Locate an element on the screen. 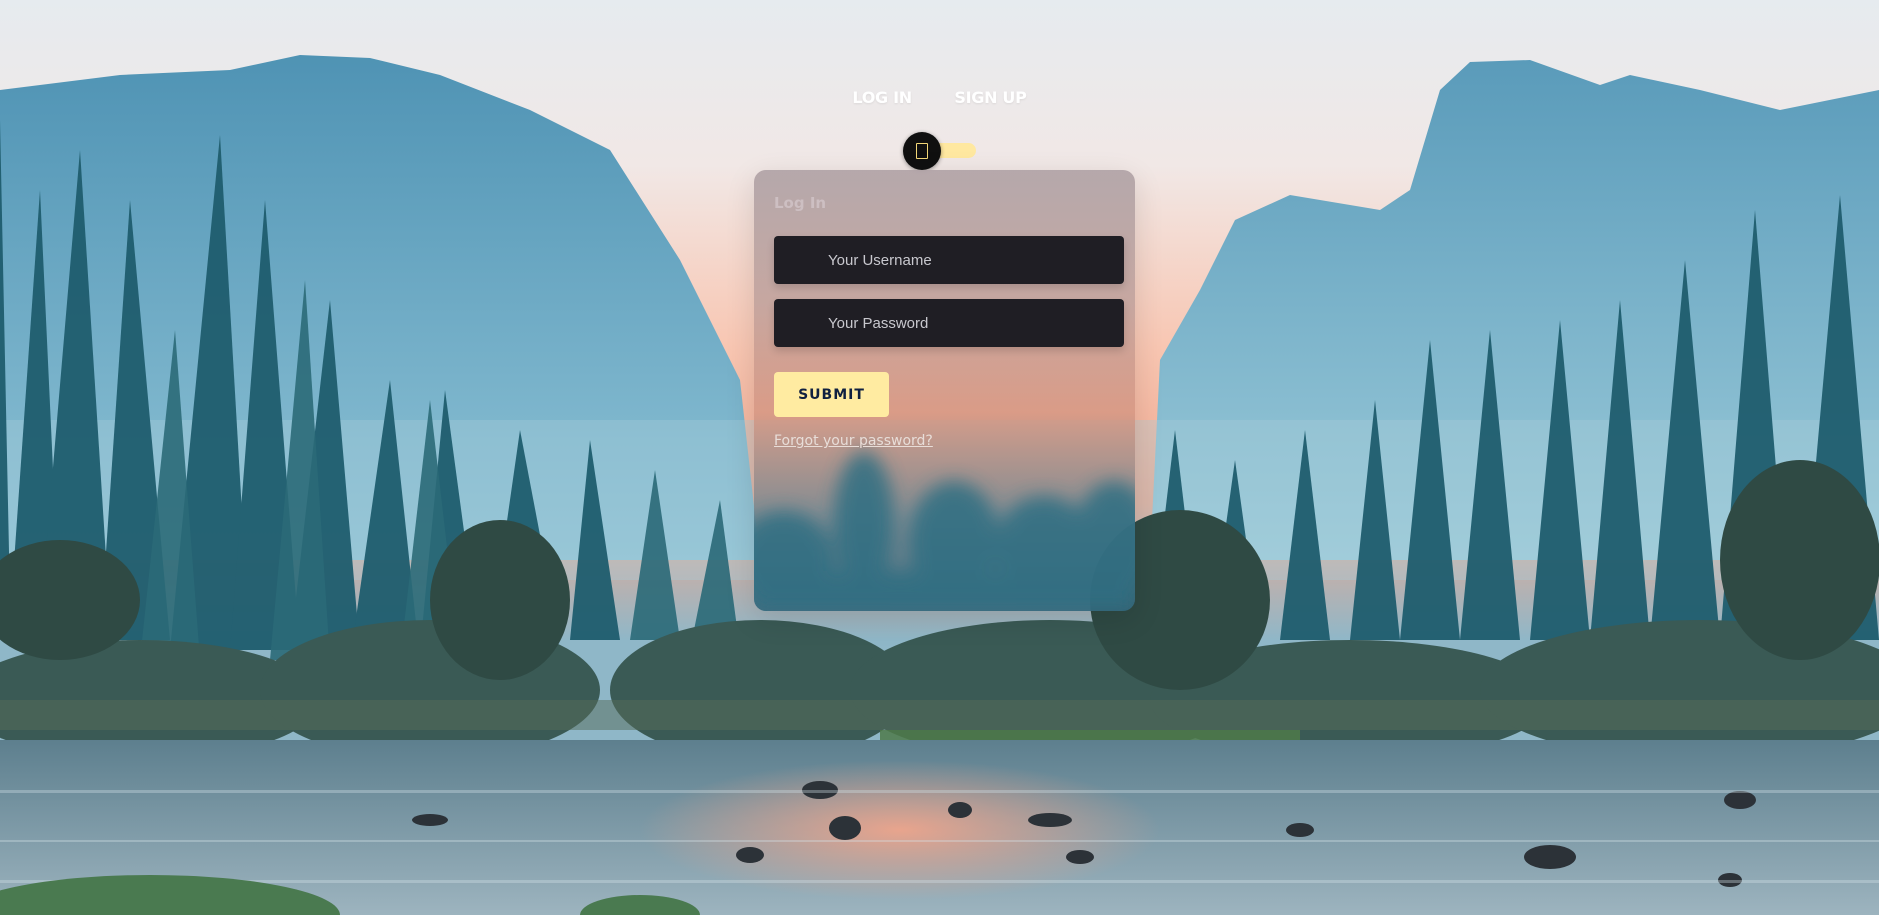 This screenshot has width=1879, height=915. phone-outline-icon is located at coordinates (922, 151).